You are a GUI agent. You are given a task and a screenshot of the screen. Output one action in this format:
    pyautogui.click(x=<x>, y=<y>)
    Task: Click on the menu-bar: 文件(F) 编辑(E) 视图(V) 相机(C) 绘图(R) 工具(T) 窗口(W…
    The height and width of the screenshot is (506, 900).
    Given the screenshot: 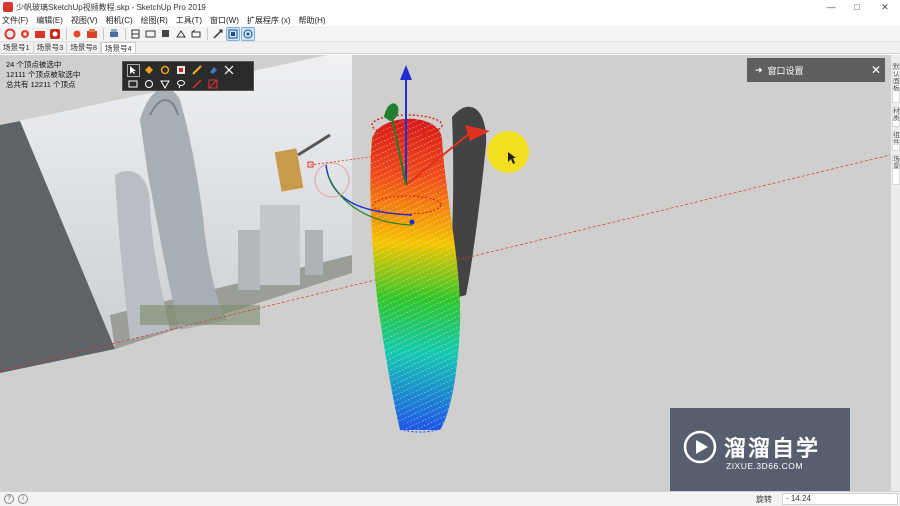 What is the action you would take?
    pyautogui.click(x=450, y=20)
    